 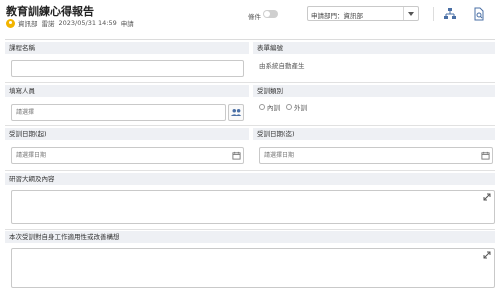 I want to click on training-type-radios: 內訓 外訓, so click(x=286, y=107).